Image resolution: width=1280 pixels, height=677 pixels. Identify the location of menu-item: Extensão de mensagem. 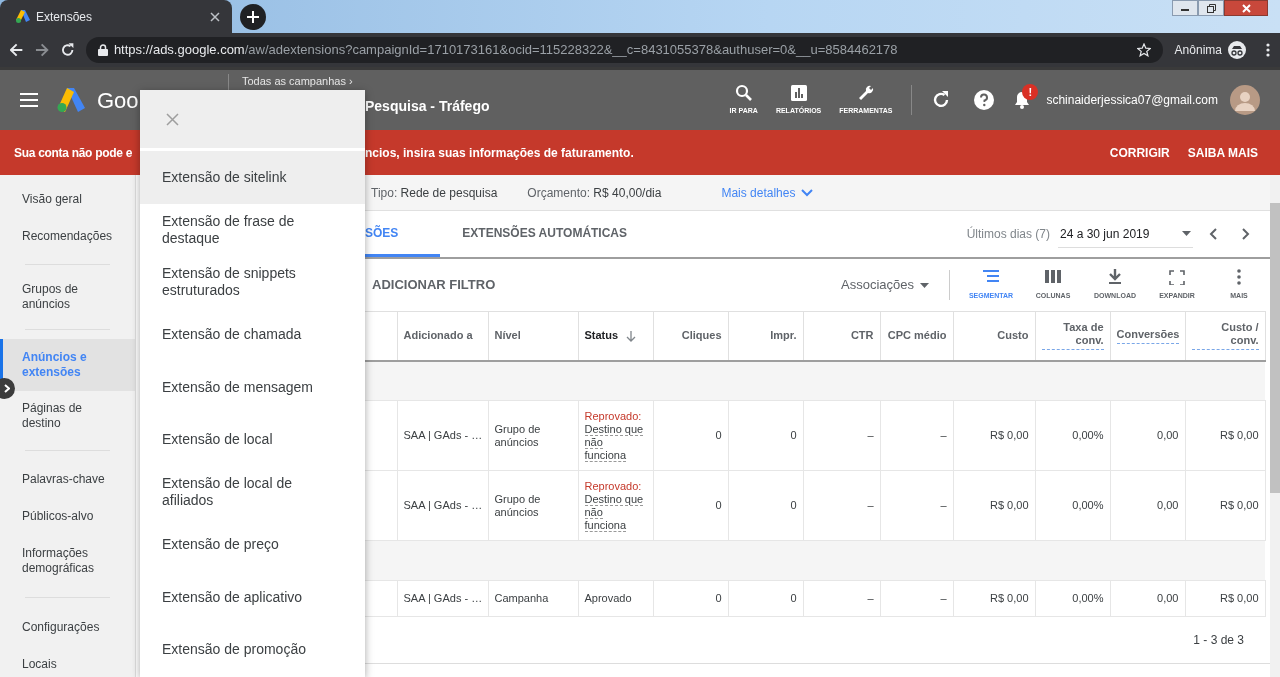
(252, 387).